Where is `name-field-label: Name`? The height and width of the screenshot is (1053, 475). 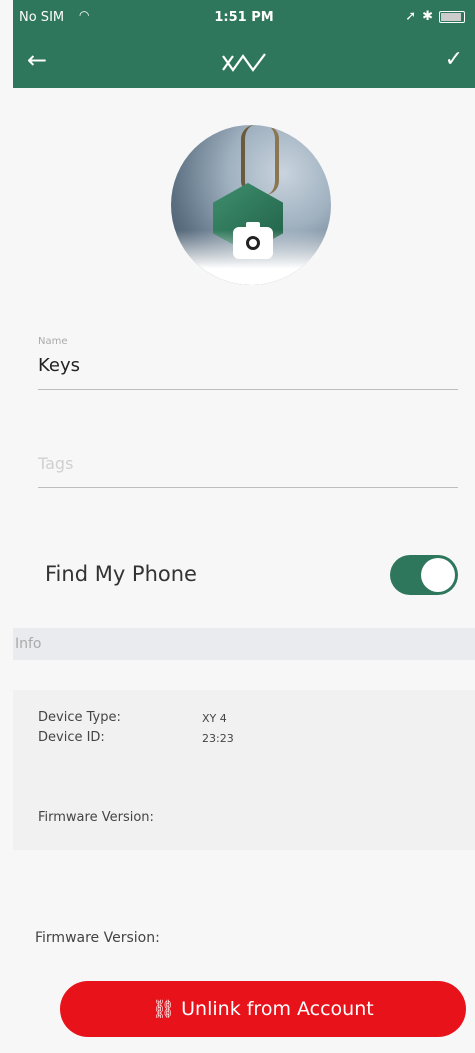 name-field-label: Name is located at coordinates (53, 341).